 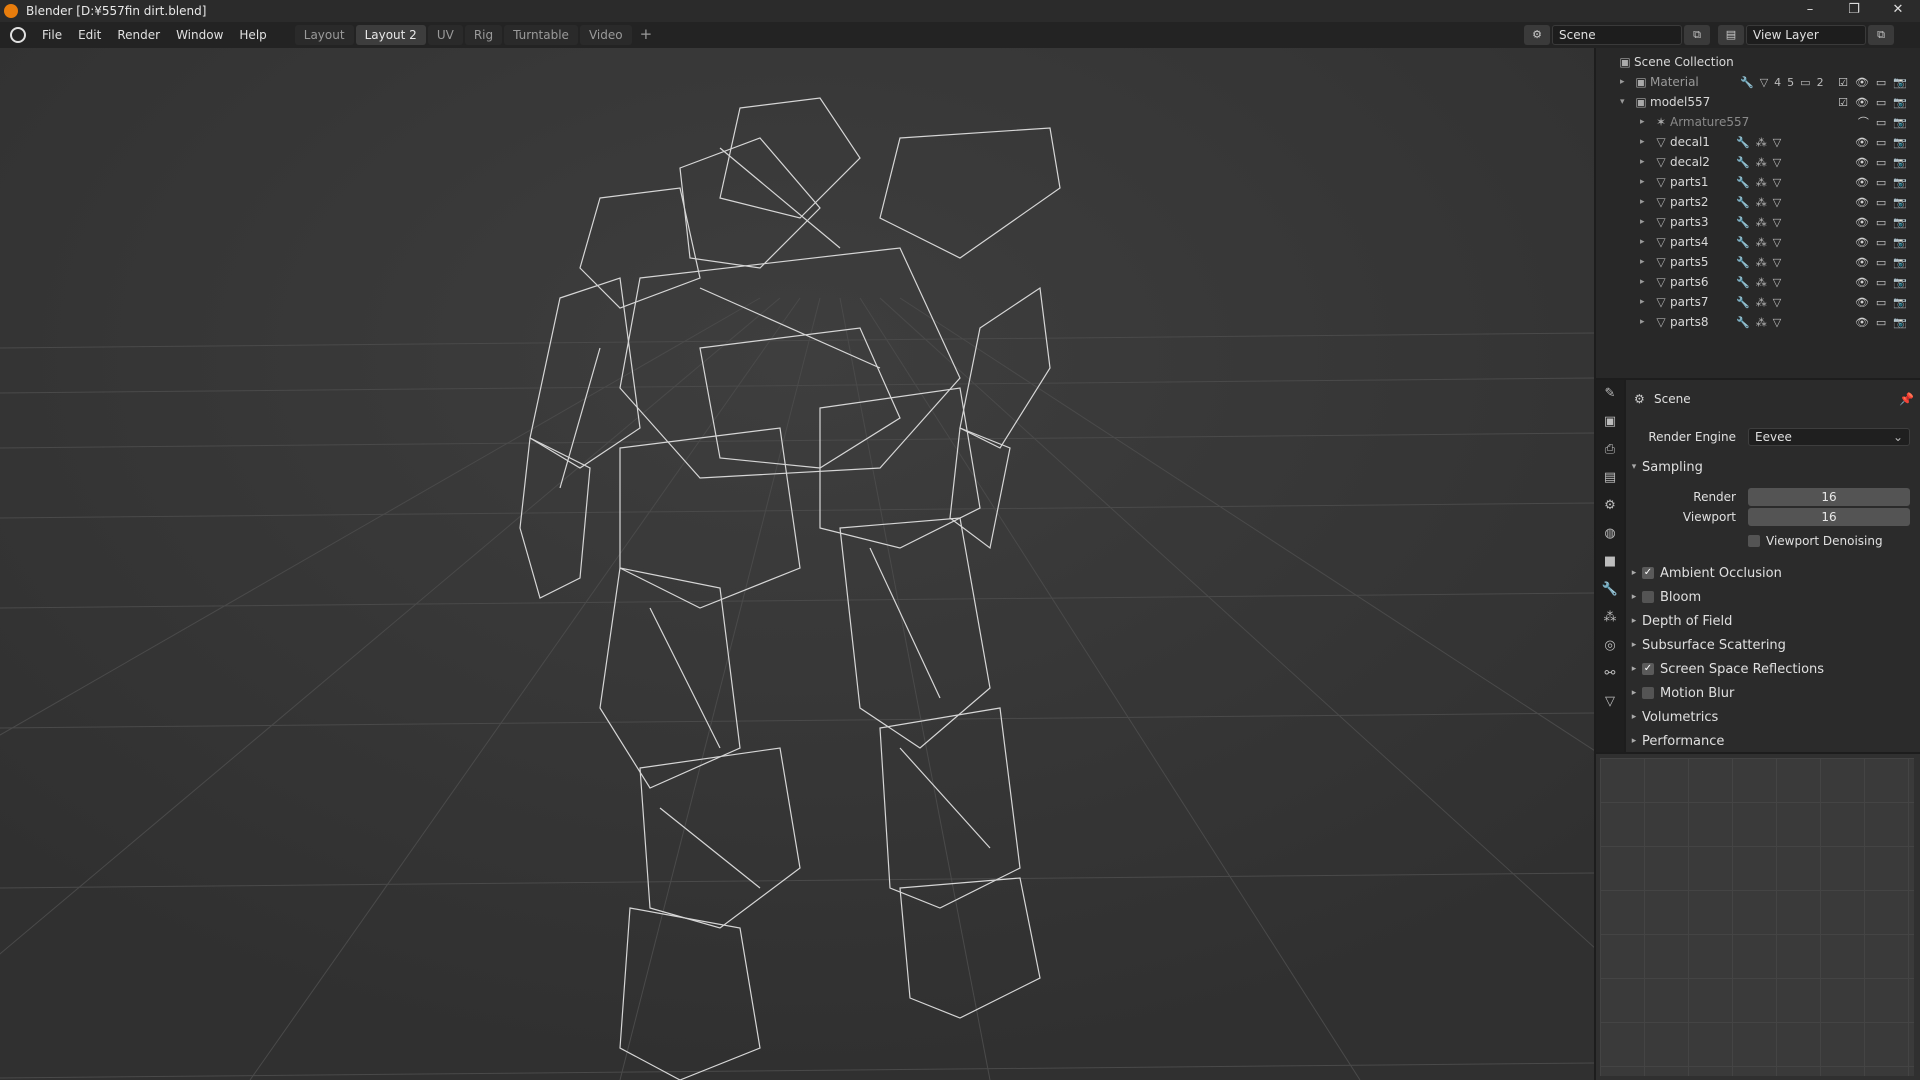 I want to click on section-performance: ▸ Performance, so click(x=1773, y=741).